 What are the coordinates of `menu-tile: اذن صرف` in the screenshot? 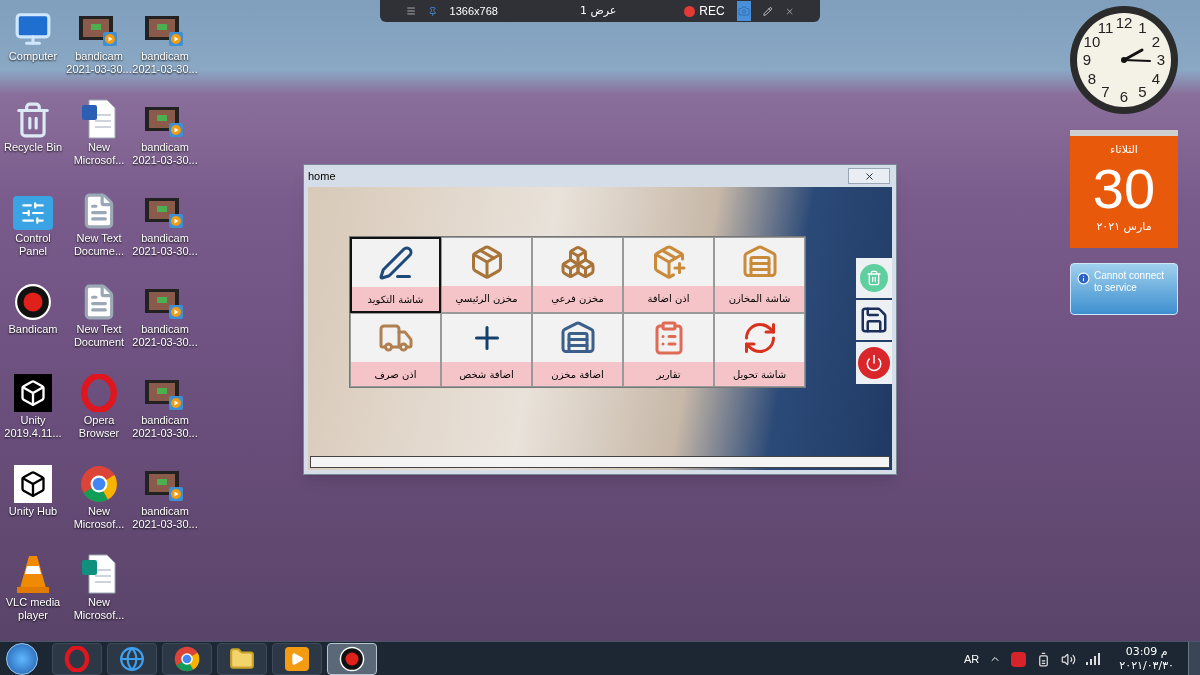 It's located at (395, 350).